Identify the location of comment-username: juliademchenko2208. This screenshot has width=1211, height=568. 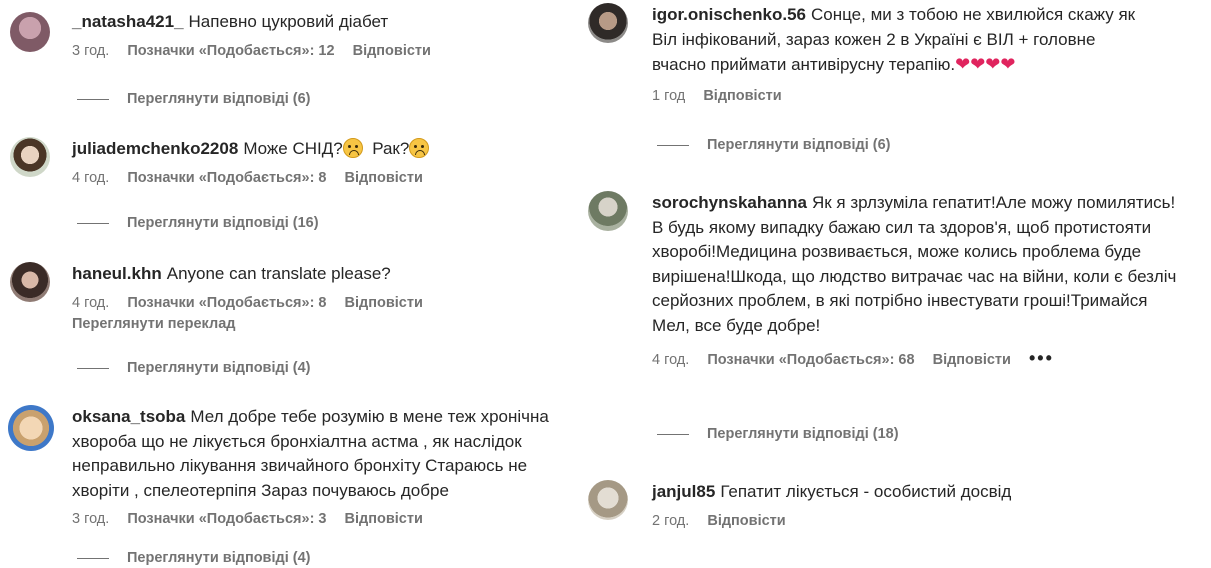
(155, 148).